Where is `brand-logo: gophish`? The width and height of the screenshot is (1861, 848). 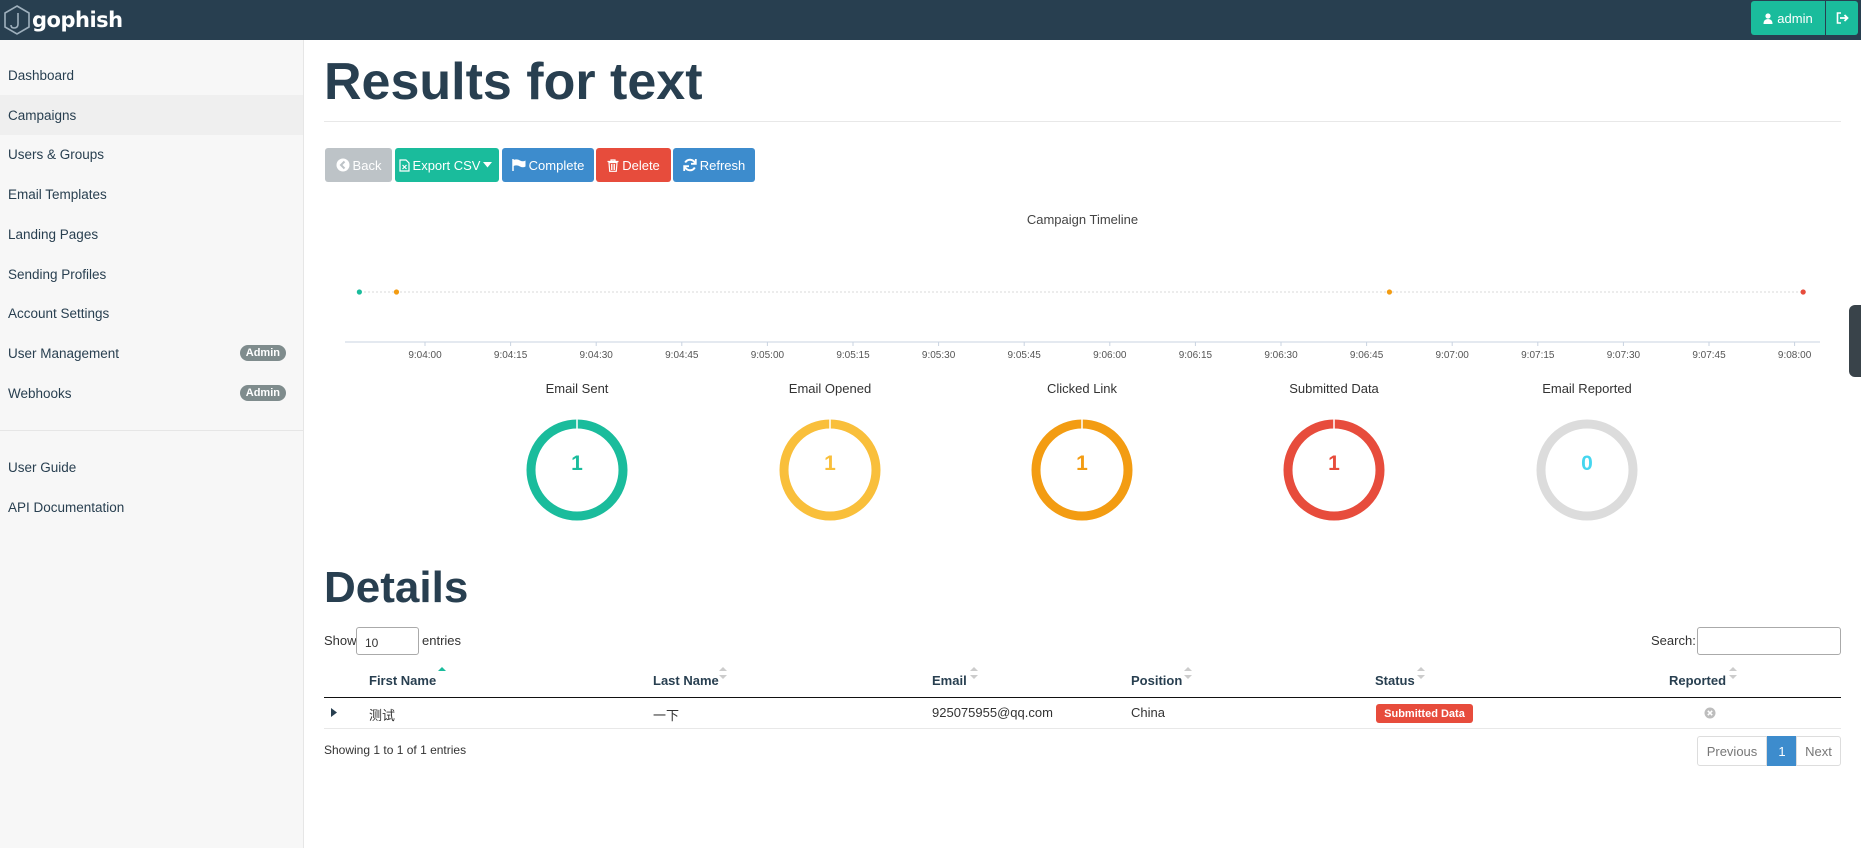 brand-logo: gophish is located at coordinates (63, 20).